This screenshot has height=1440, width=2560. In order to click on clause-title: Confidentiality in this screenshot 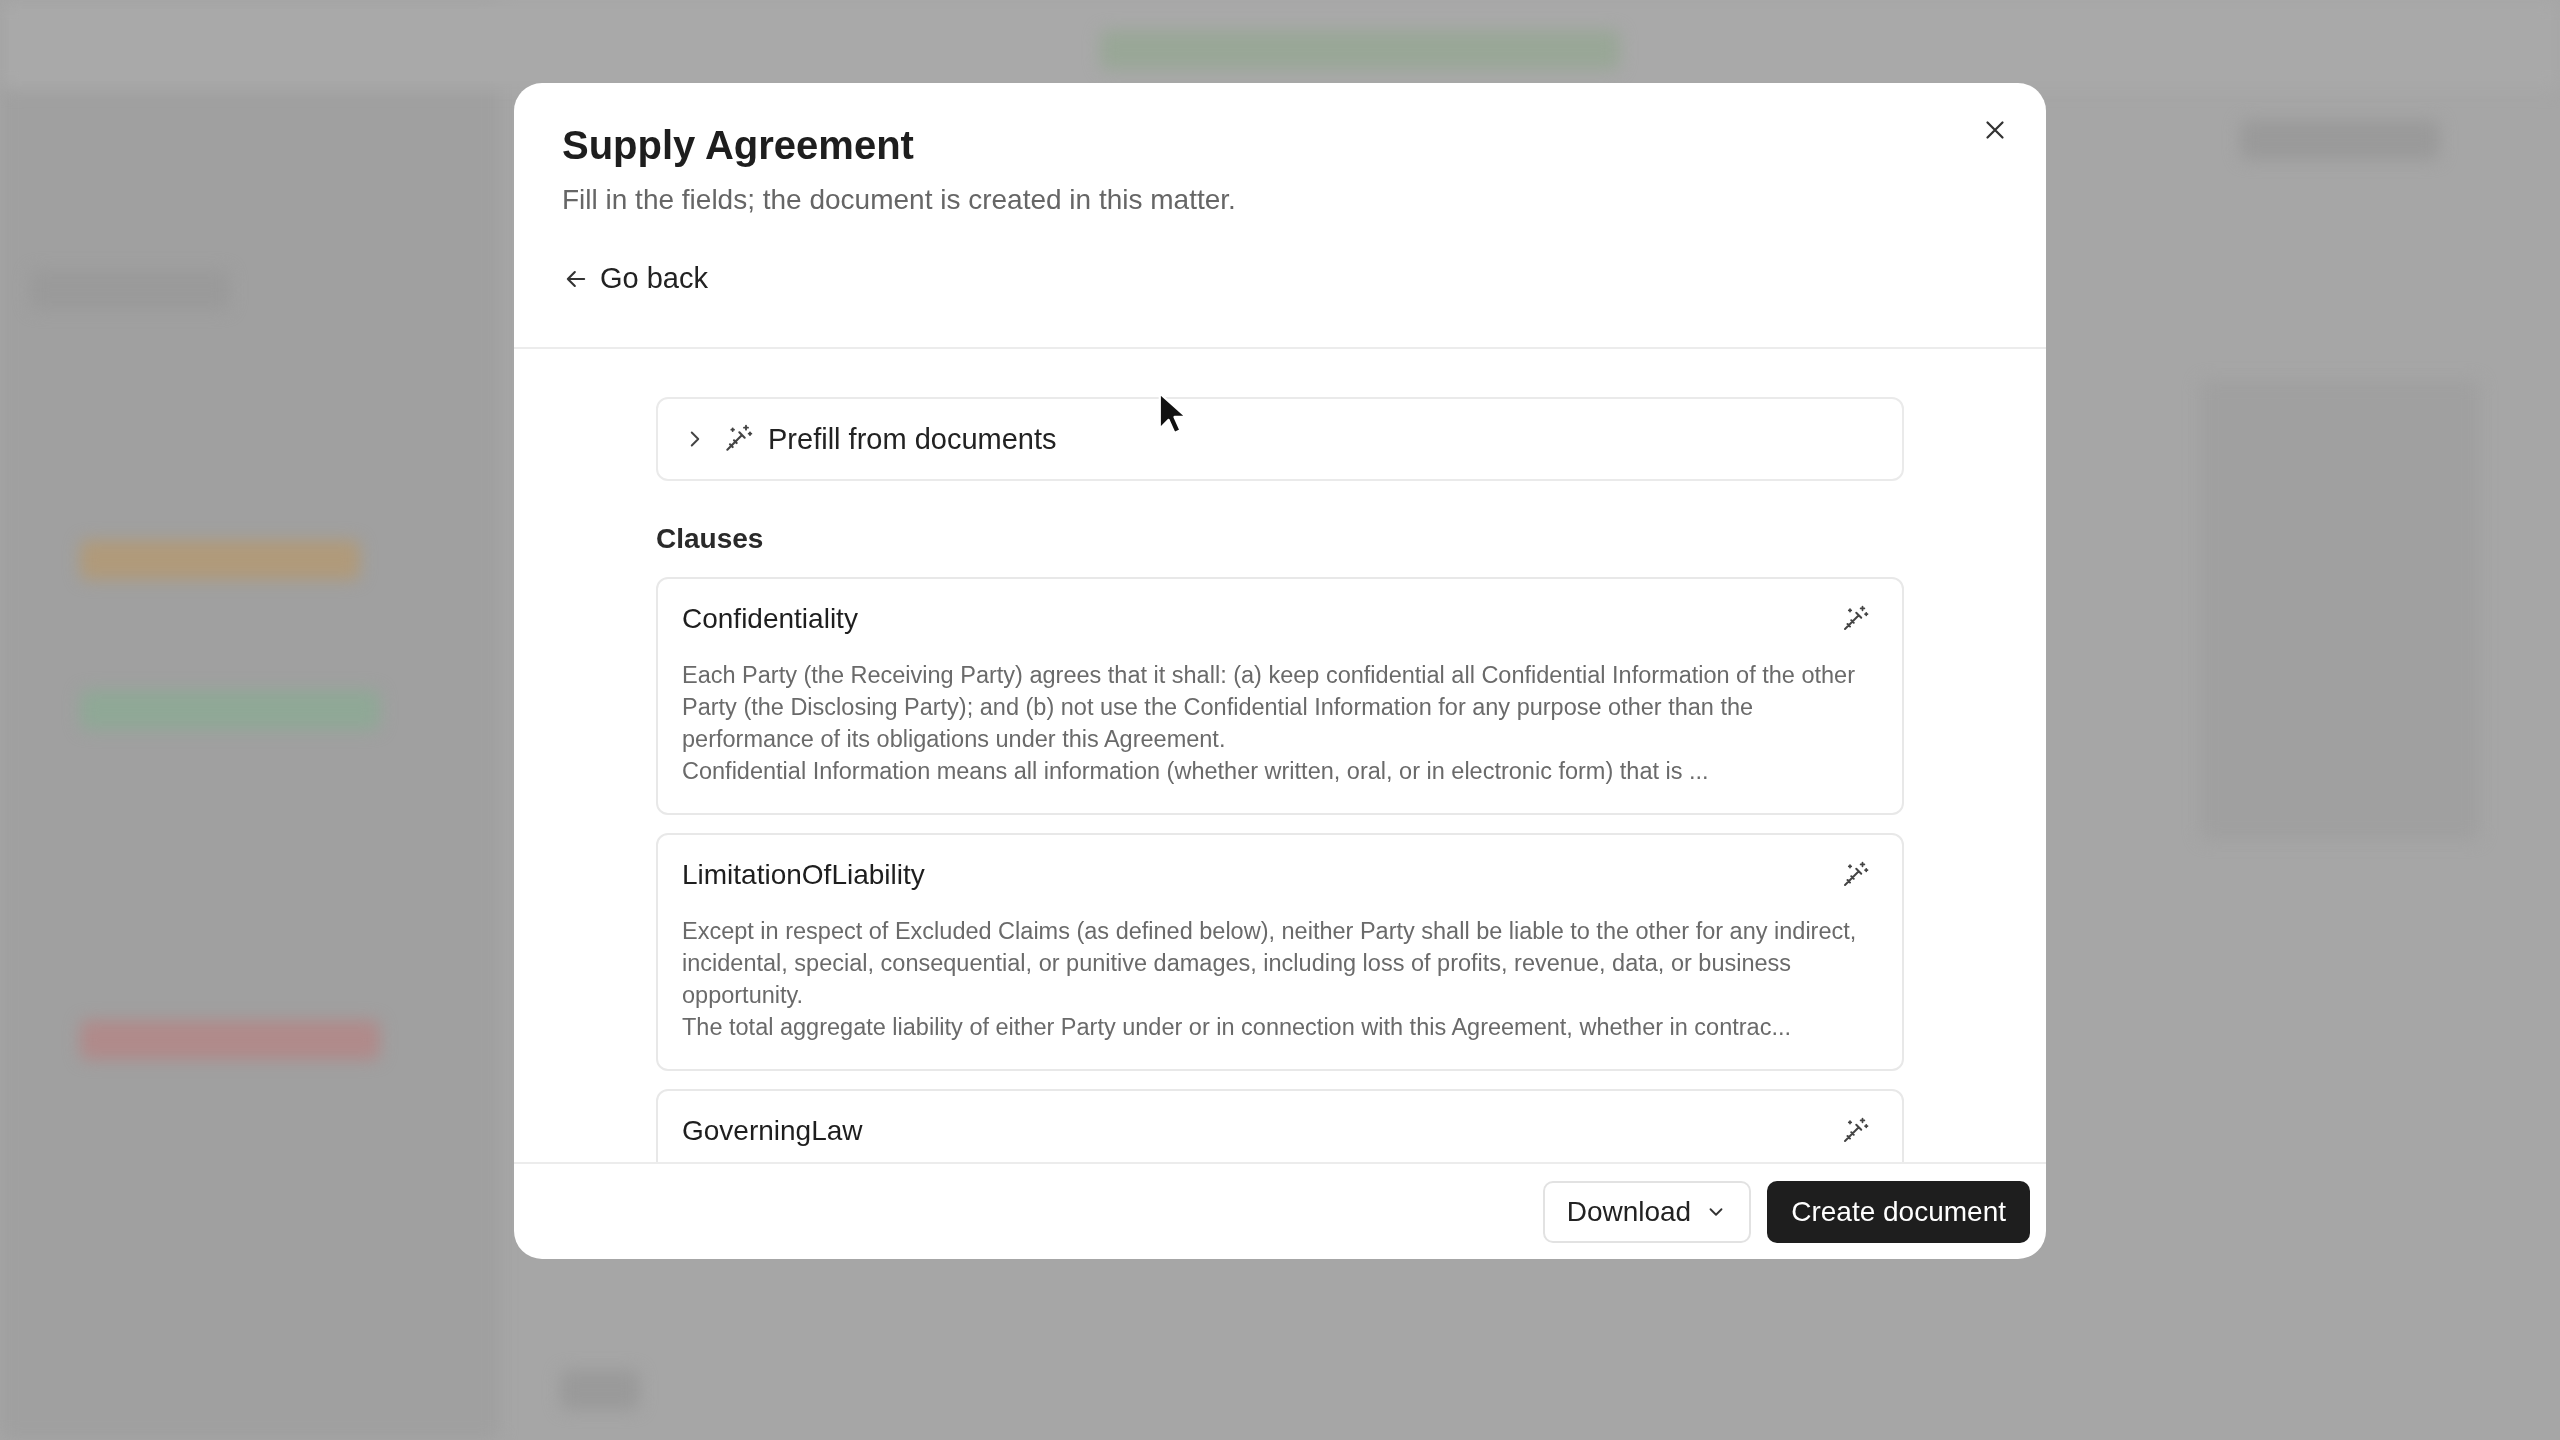, I will do `click(770, 619)`.